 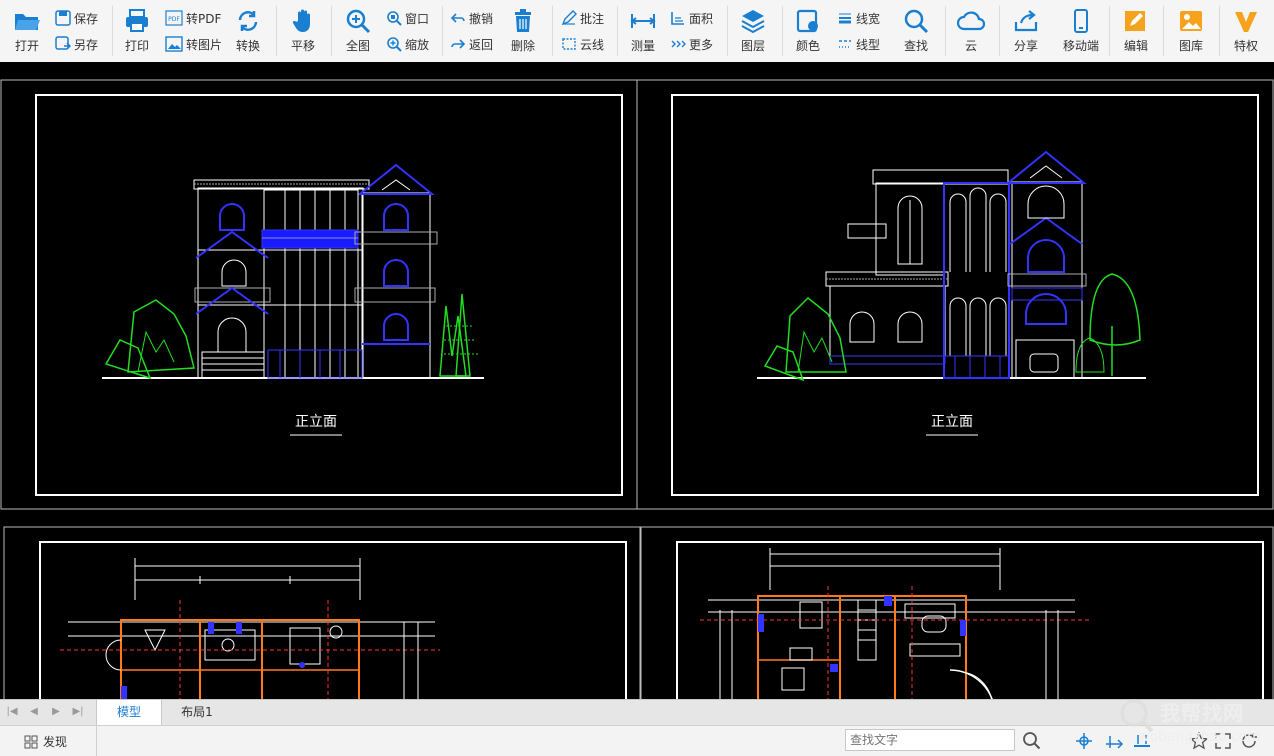 What do you see at coordinates (592, 18) in the screenshot?
I see `annotate-label: 批注` at bounding box center [592, 18].